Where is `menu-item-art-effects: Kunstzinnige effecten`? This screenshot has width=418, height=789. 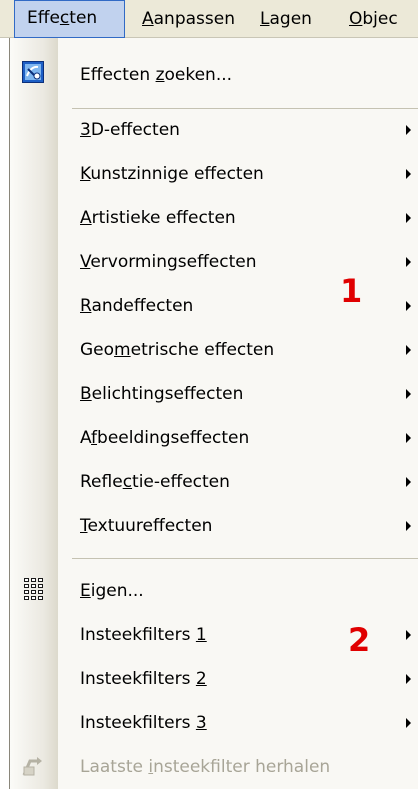 menu-item-art-effects: Kunstzinnige effecten is located at coordinates (214, 174).